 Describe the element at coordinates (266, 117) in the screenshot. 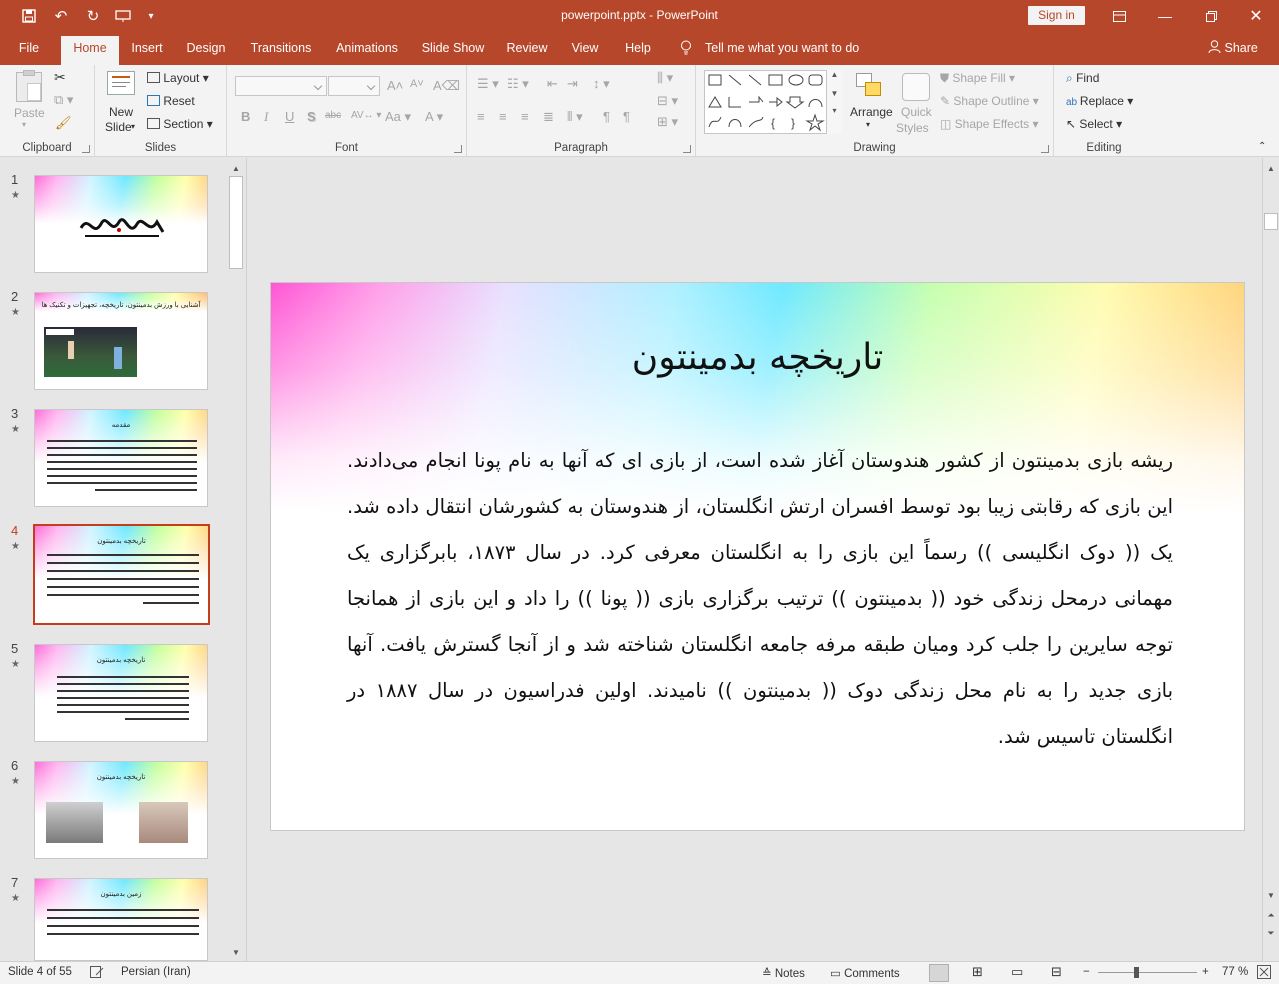

I see `italic-icon: I` at that location.